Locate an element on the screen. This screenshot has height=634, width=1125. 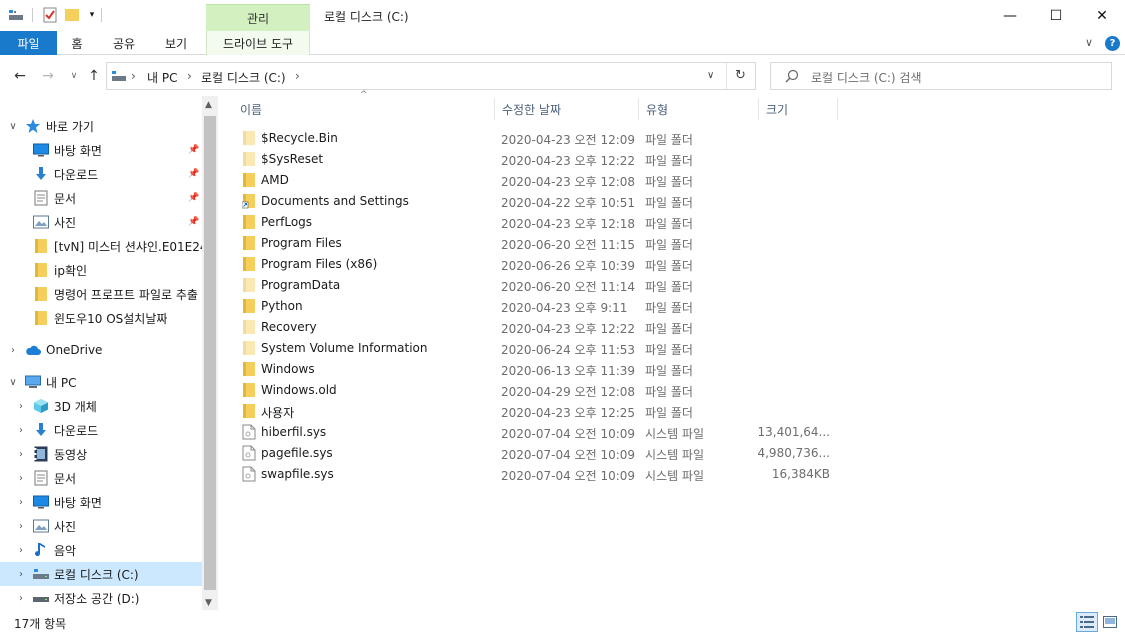
nav-item: › 바탕 화면 is located at coordinates (101, 502).